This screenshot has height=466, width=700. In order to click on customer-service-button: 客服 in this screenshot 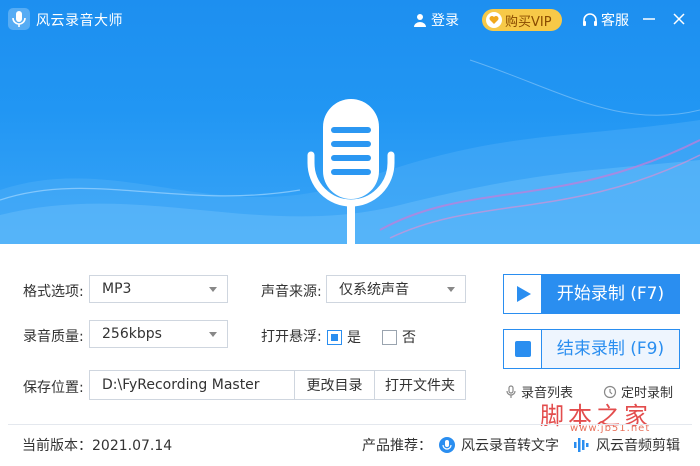, I will do `click(605, 20)`.